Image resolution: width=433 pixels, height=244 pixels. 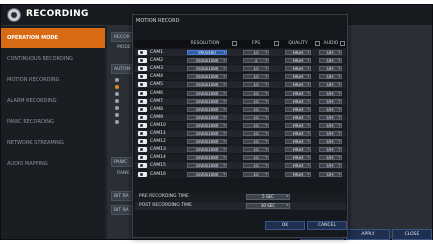 What do you see at coordinates (240, 133) in the screenshot?
I see `table-row: CAM11 1920x1080 ▾ 15 ▾ HIGH ▾ OFF ▾` at bounding box center [240, 133].